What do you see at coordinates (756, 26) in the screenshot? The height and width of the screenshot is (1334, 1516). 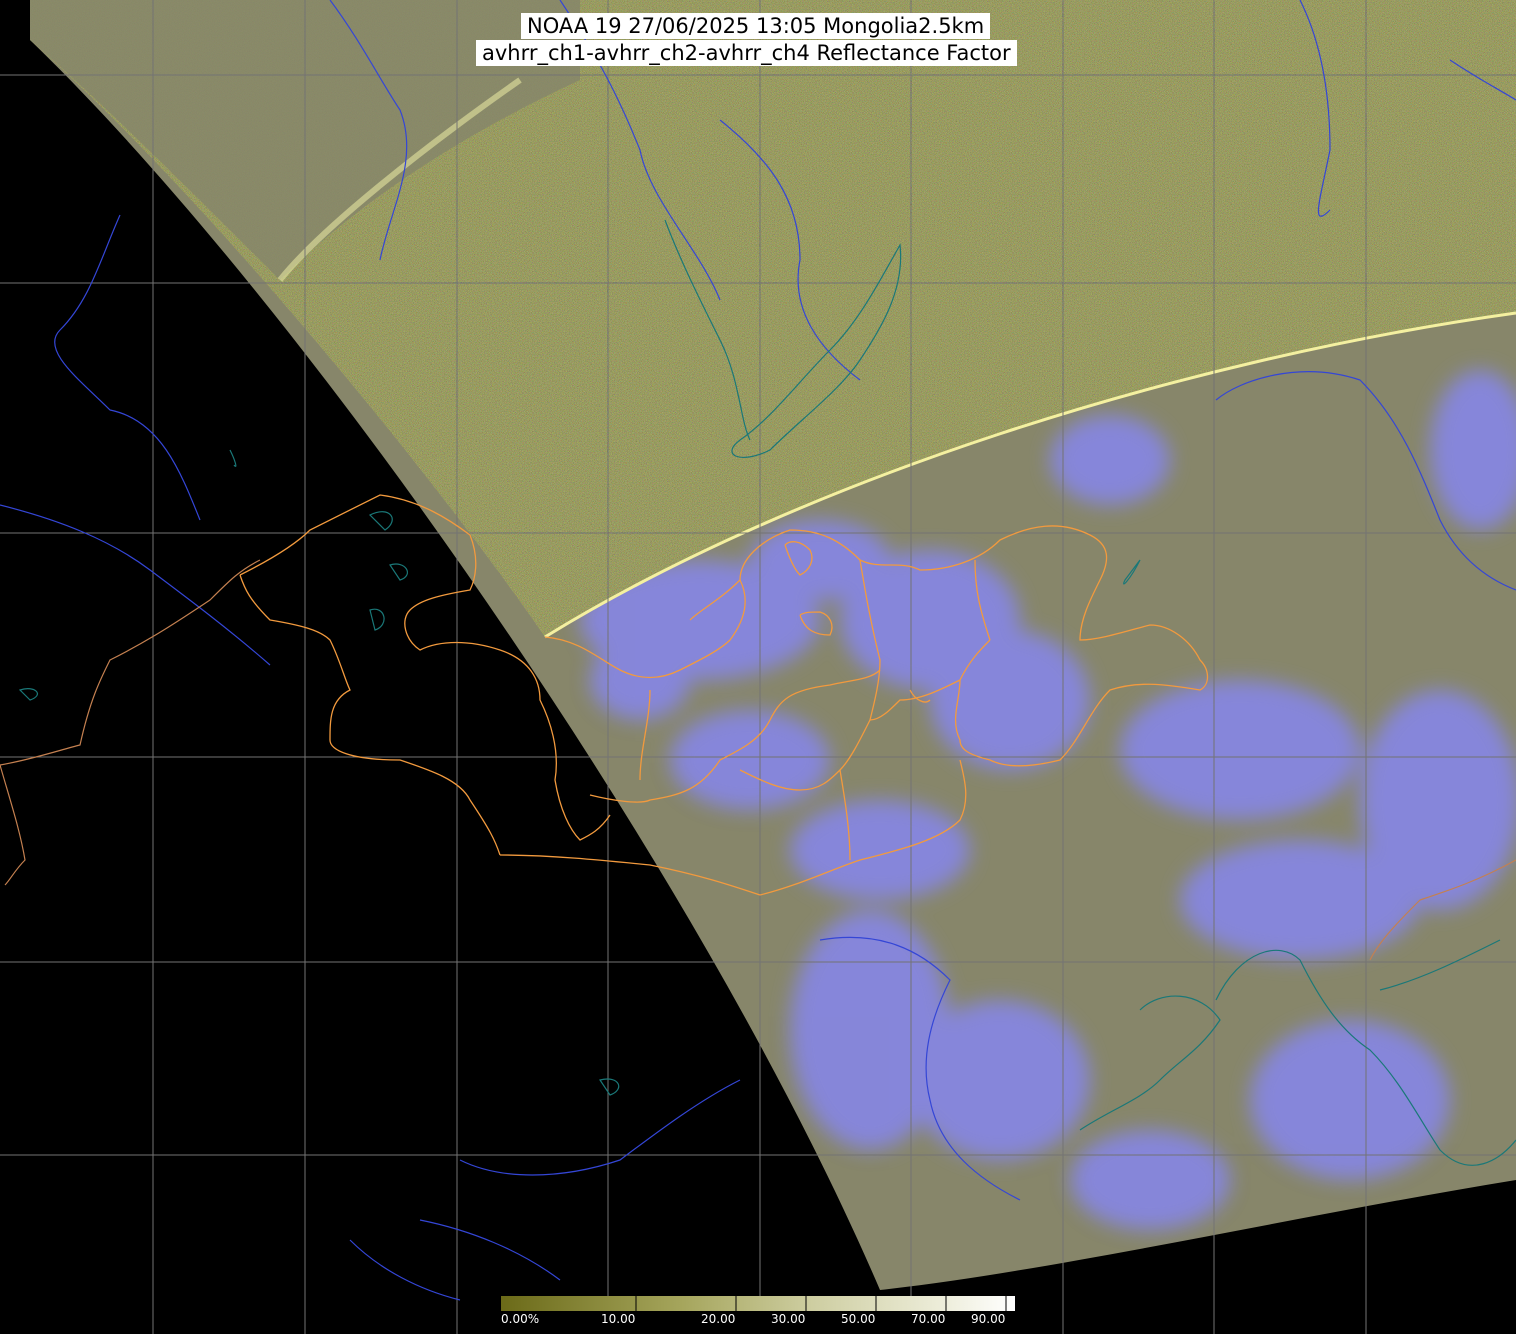 I see `map-title: NOAA 19 27/06/2025 13:05 Mongolia2.5km` at bounding box center [756, 26].